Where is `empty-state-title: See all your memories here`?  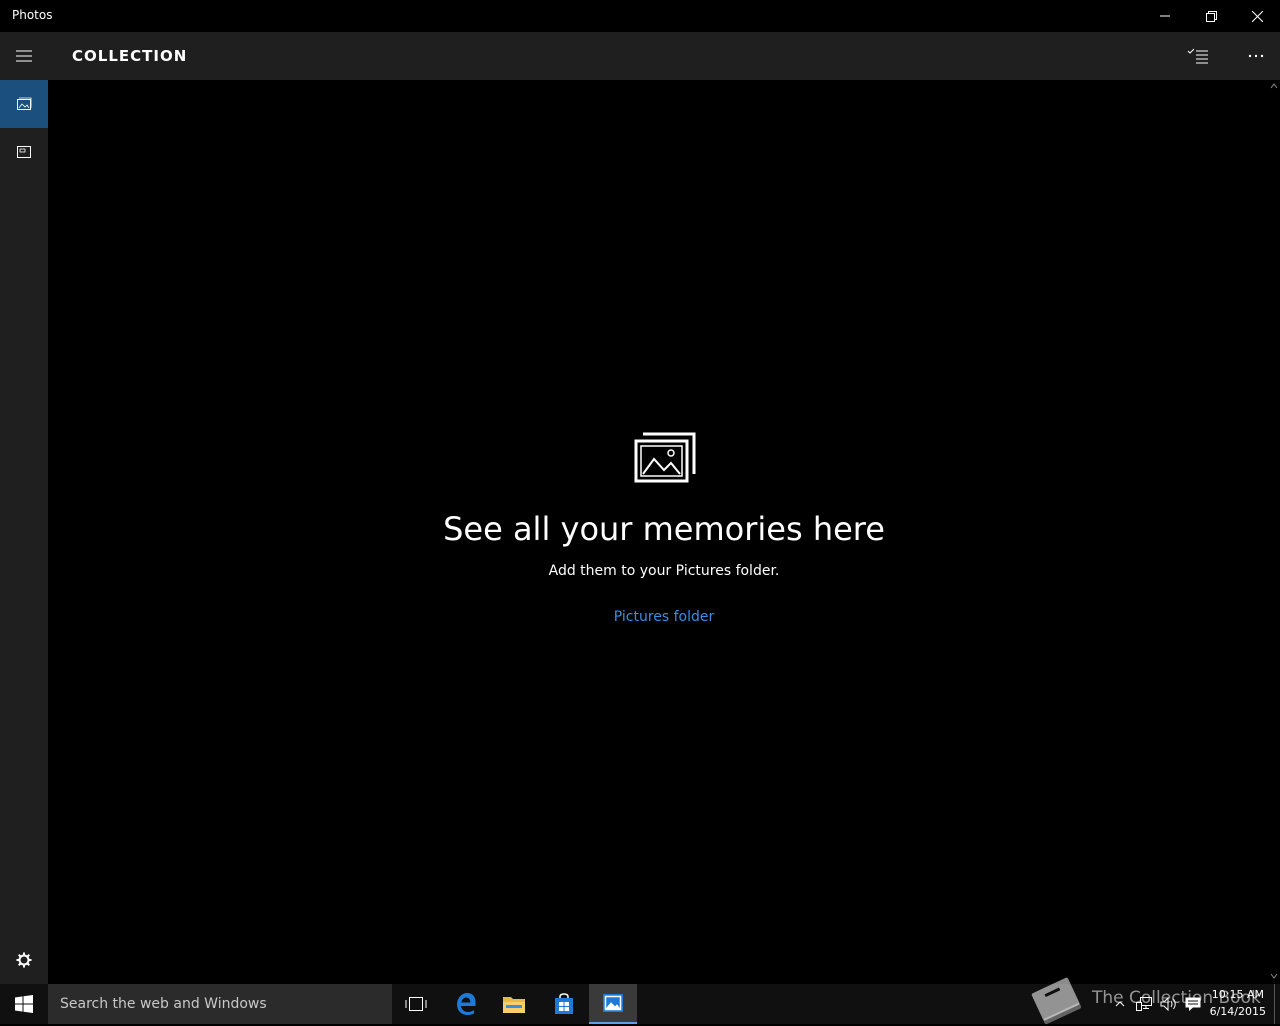 empty-state-title: See all your memories here is located at coordinates (664, 529).